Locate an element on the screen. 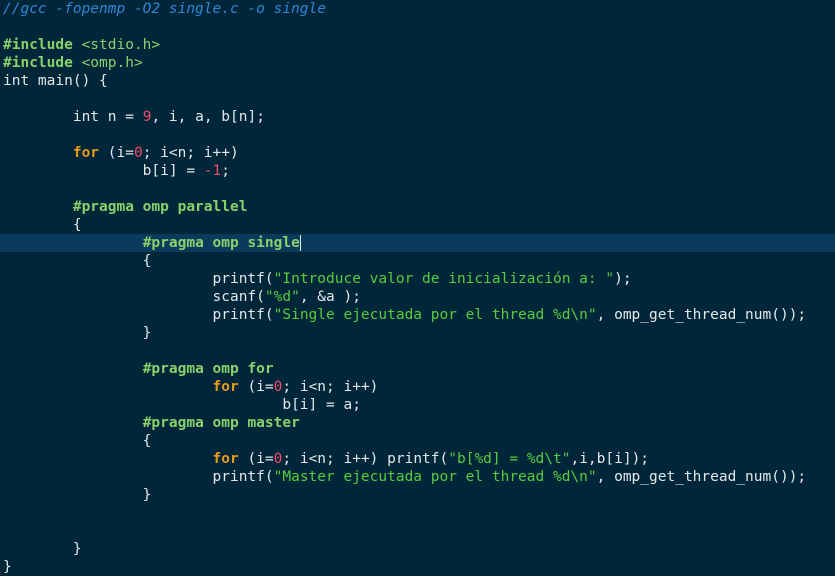  code-token-include-path: <omp.h> is located at coordinates (112, 63).